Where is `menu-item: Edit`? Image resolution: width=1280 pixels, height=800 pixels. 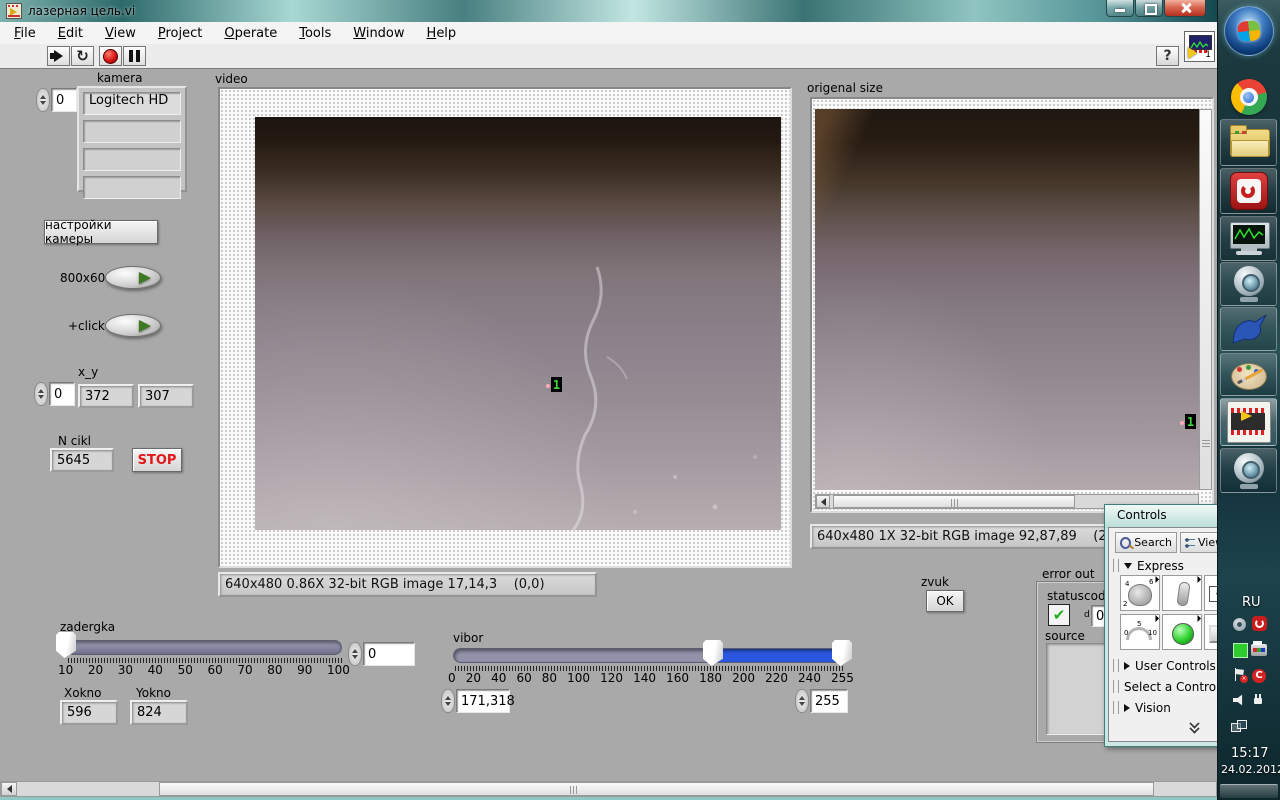
menu-item: Edit is located at coordinates (70, 33).